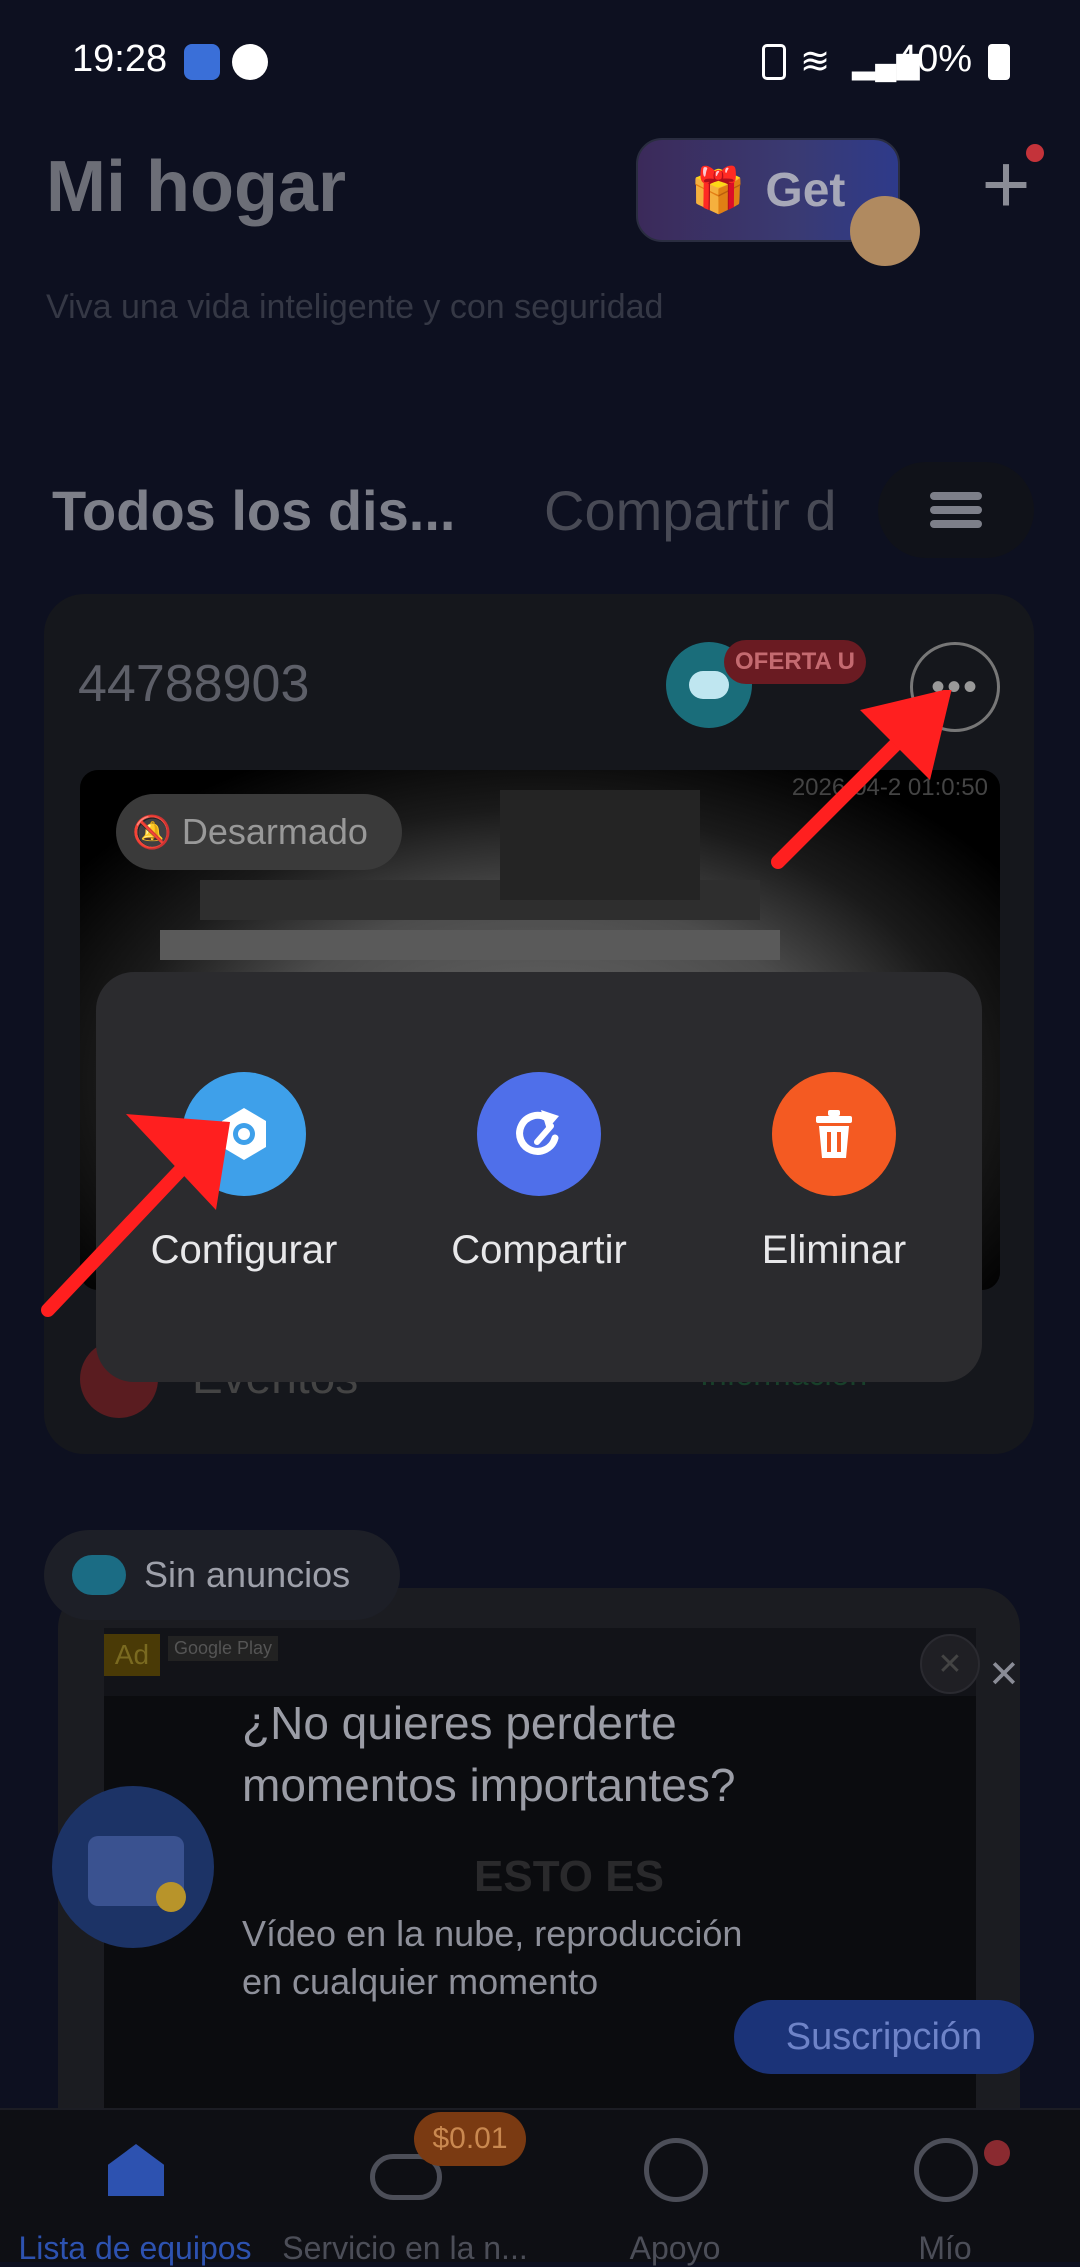 The height and width of the screenshot is (2267, 1080). I want to click on bell-off-icon: 🔕, so click(152, 832).